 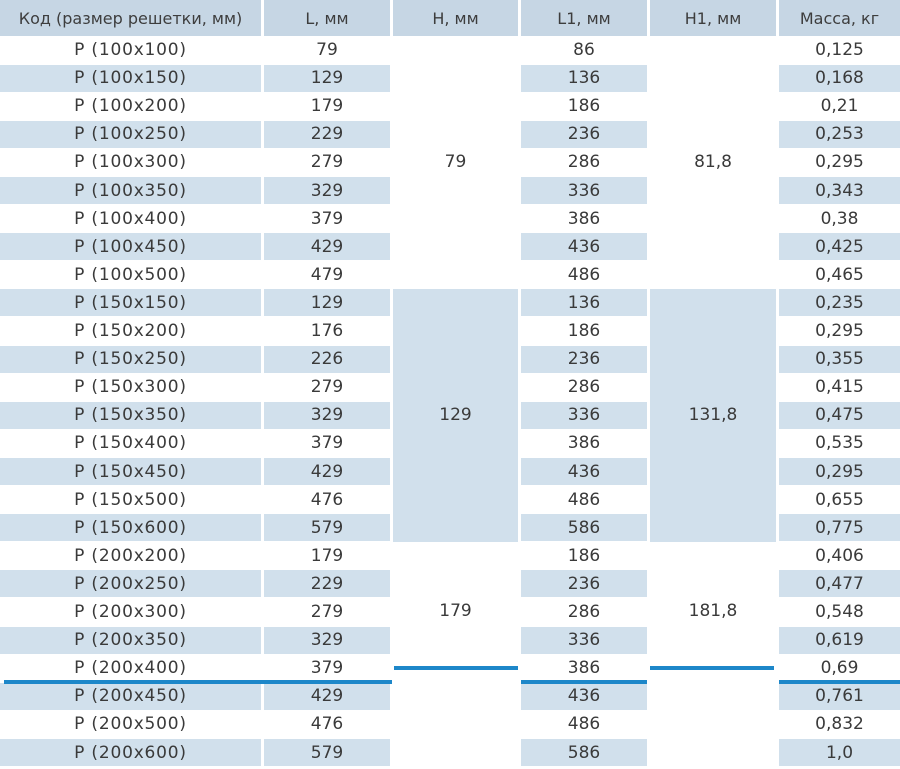 What do you see at coordinates (130, 359) in the screenshot?
I see `cell-code: Р (150х250)` at bounding box center [130, 359].